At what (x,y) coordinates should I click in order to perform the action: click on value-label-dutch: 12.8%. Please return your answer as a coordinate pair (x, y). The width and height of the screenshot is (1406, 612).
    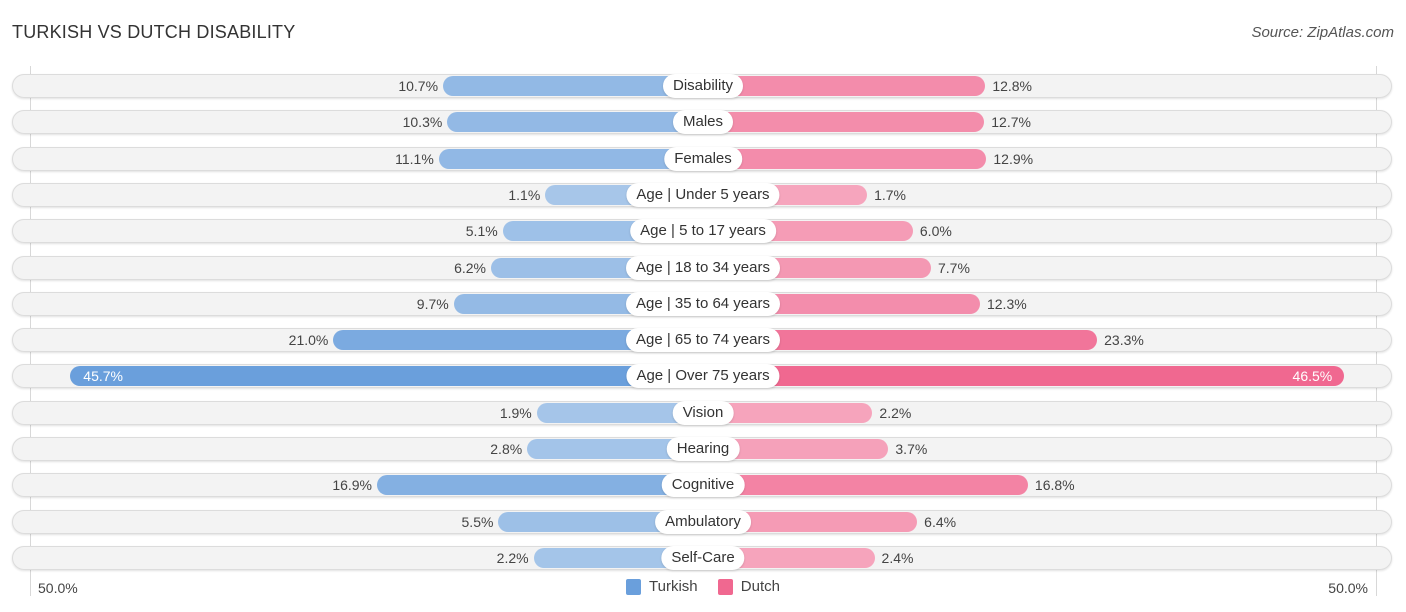
    Looking at the image, I should click on (1012, 86).